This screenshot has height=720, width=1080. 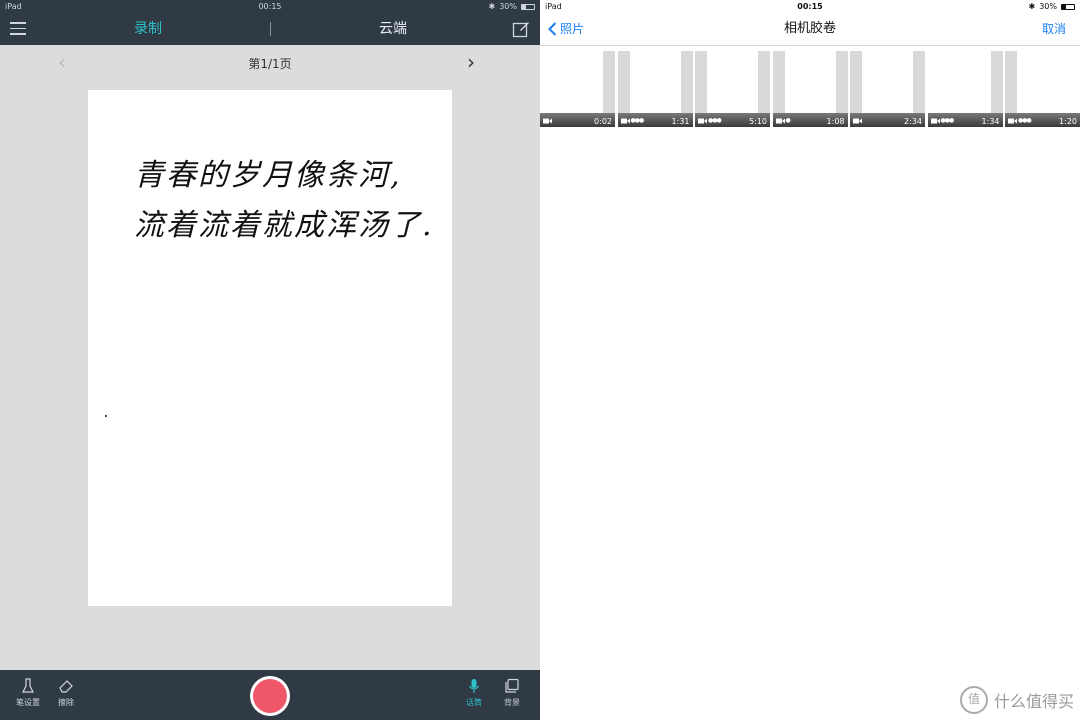 I want to click on tab-cloud: 云端, so click(x=393, y=29).